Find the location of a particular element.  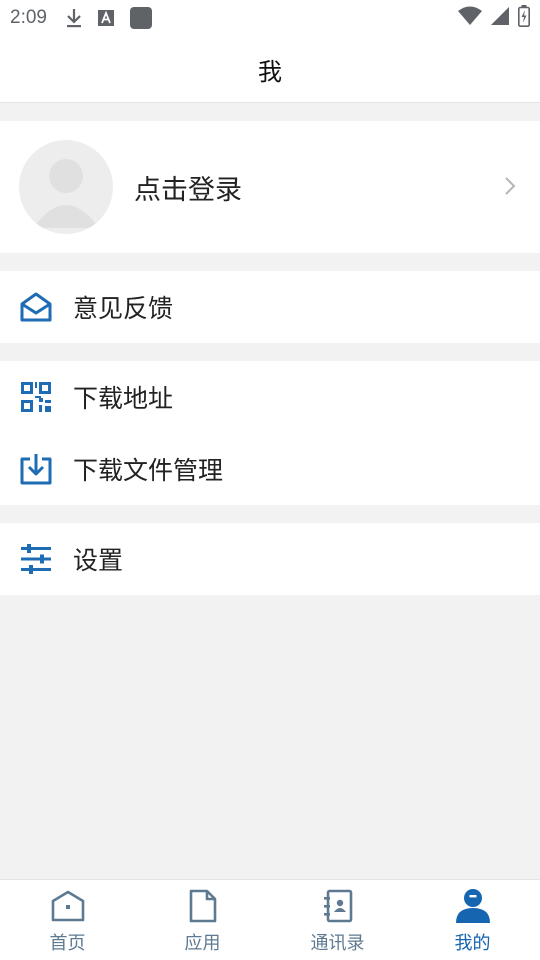

sliders-icon is located at coordinates (36, 559).